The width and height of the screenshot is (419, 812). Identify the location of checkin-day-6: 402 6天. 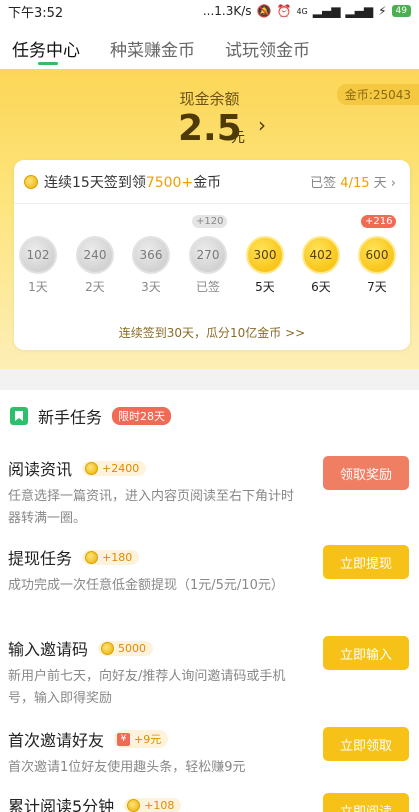
(321, 265).